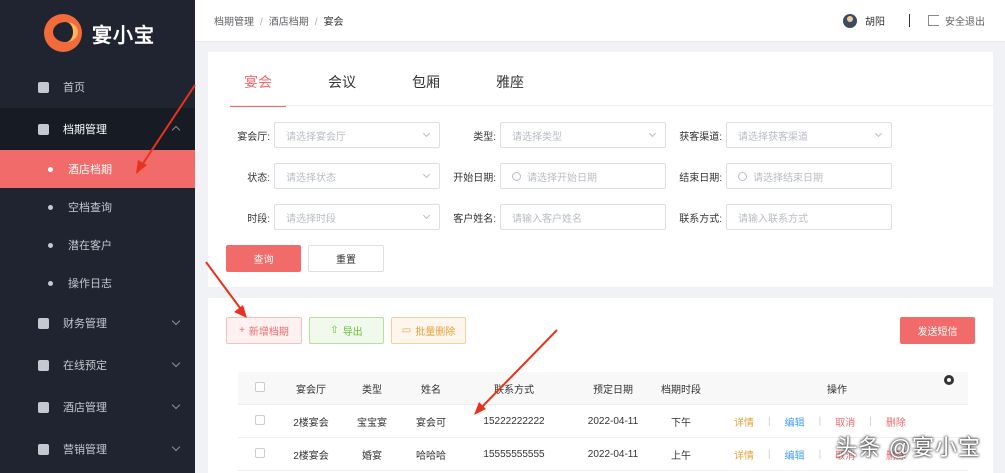 The width and height of the screenshot is (1005, 473). I want to click on arrow-to-table-row, so click(518, 370).